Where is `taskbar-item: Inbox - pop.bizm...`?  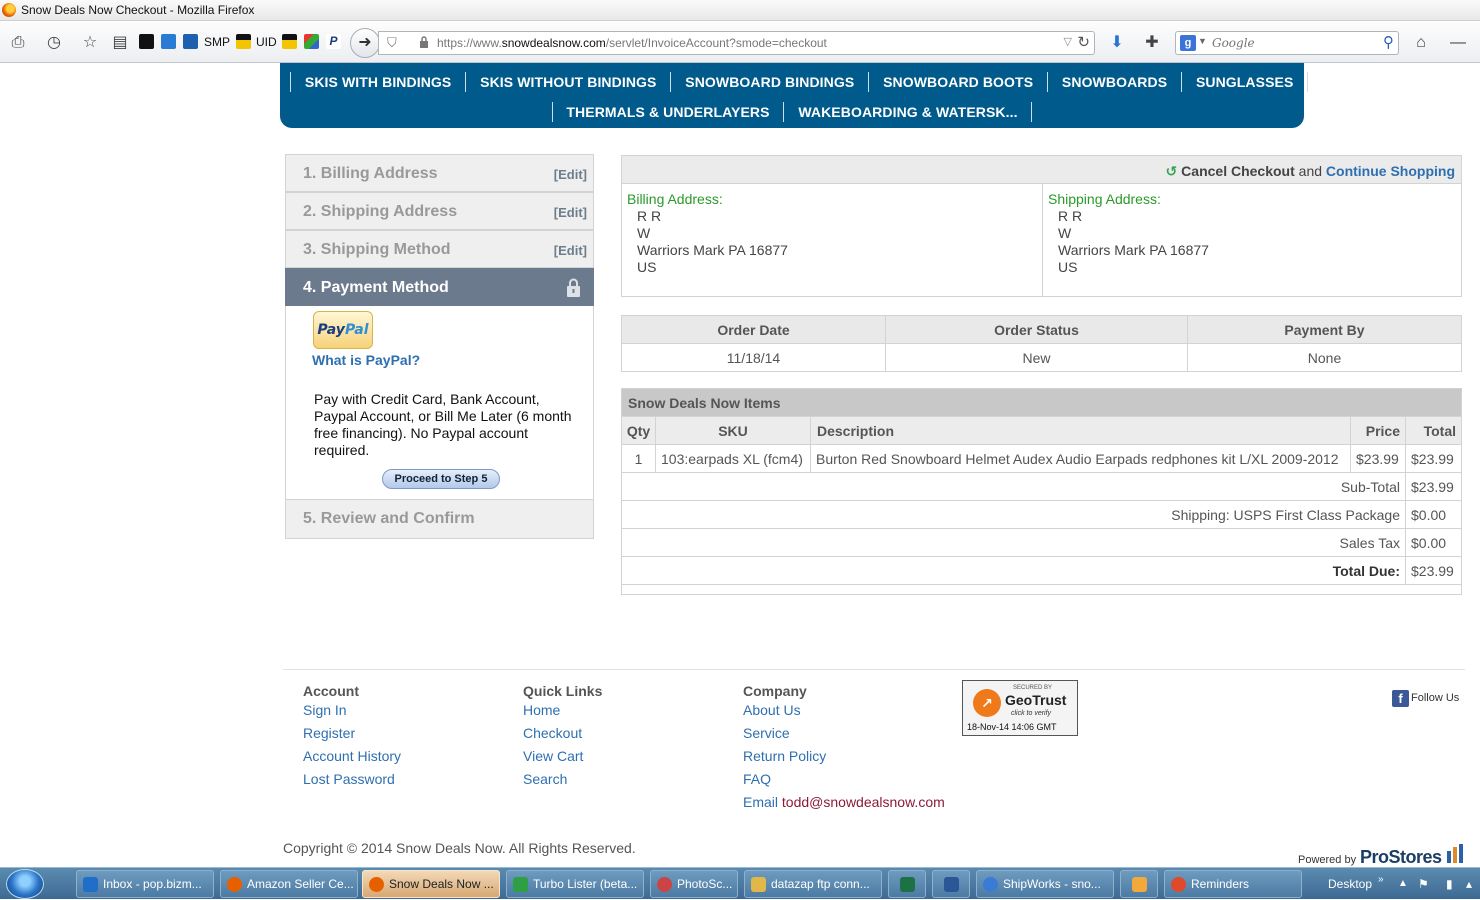
taskbar-item: Inbox - pop.bizm... is located at coordinates (145, 884).